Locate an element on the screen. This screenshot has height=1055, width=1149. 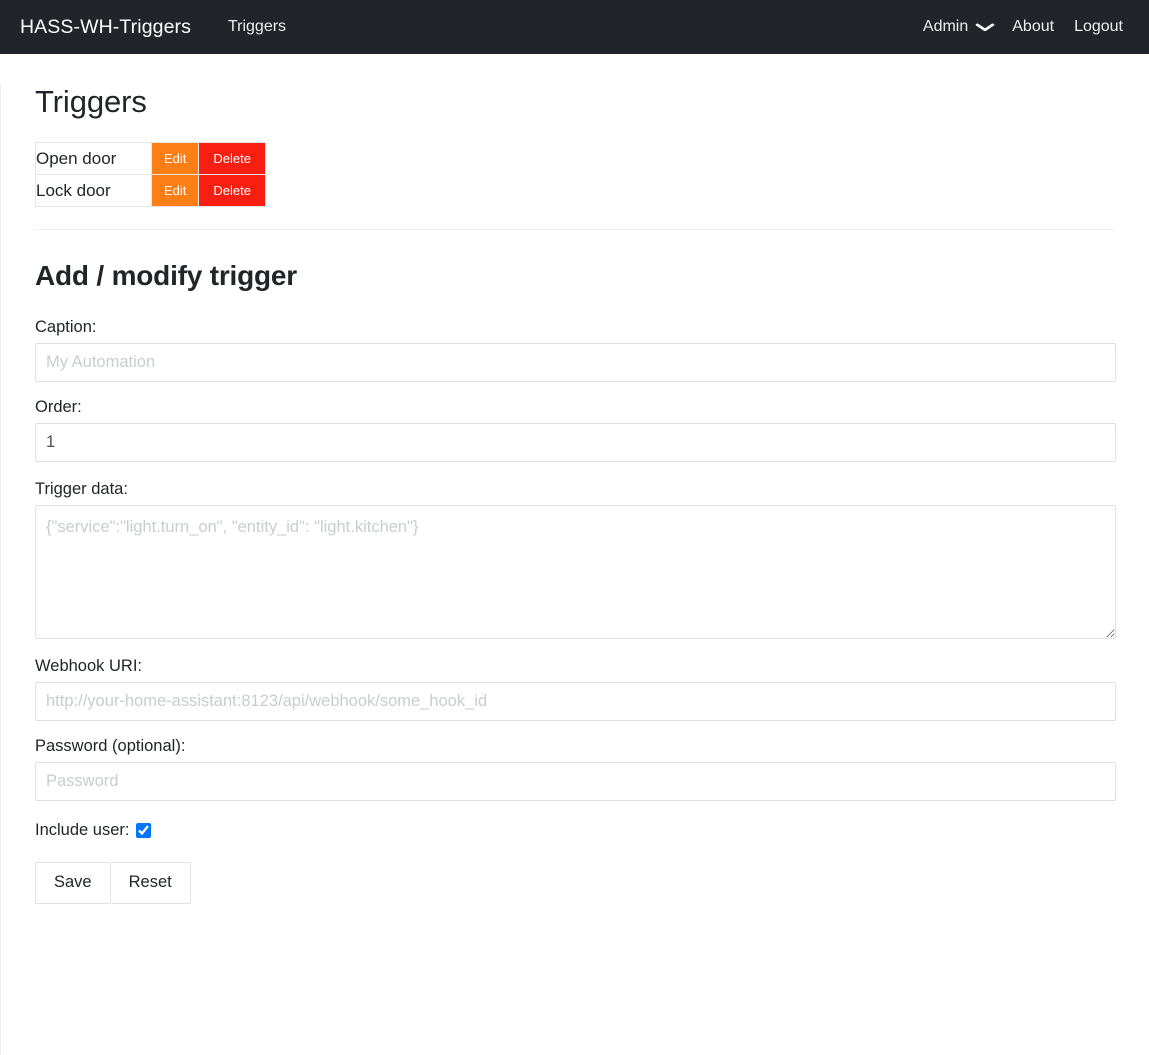
include-user-checkbox is located at coordinates (144, 830).